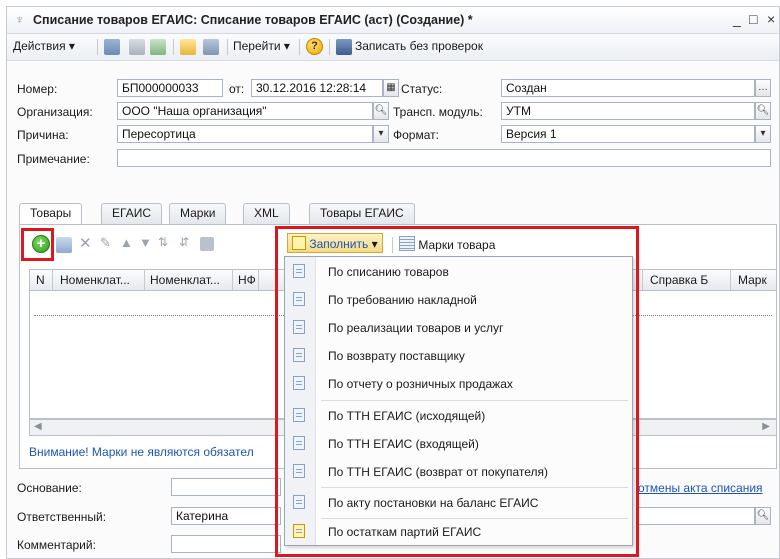 Image resolution: width=780 pixels, height=559 pixels. I want to click on format-select: Версия 1, so click(628, 134).